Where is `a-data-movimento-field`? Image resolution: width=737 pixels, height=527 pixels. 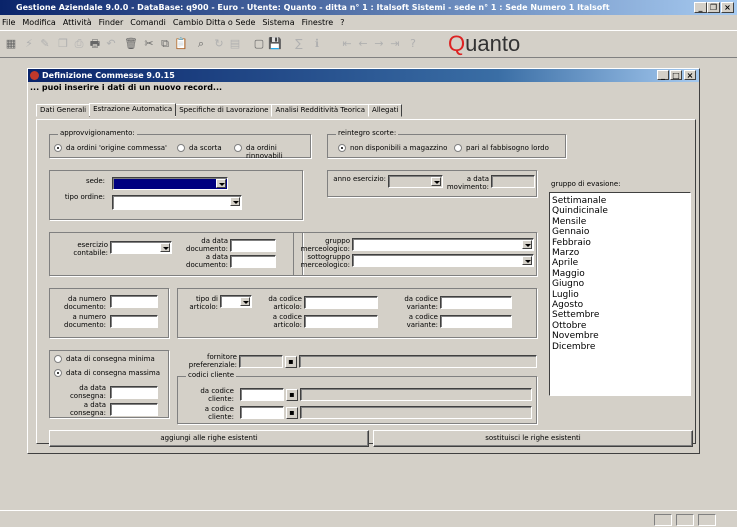 a-data-movimento-field is located at coordinates (513, 181).